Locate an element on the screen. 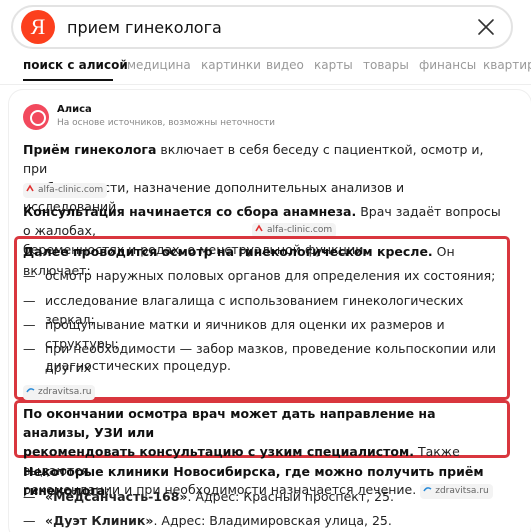  clinic-address: . Адрес: Красный проспект, 25. is located at coordinates (290, 496).